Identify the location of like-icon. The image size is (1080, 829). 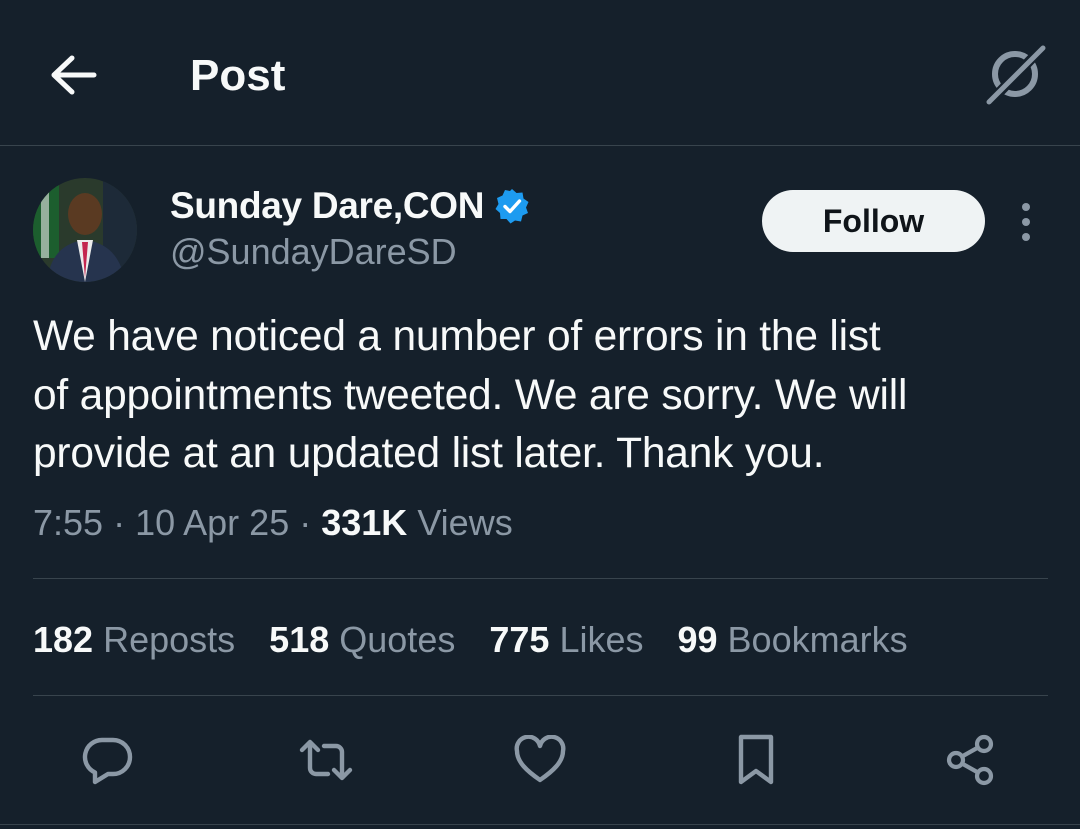
(540, 759).